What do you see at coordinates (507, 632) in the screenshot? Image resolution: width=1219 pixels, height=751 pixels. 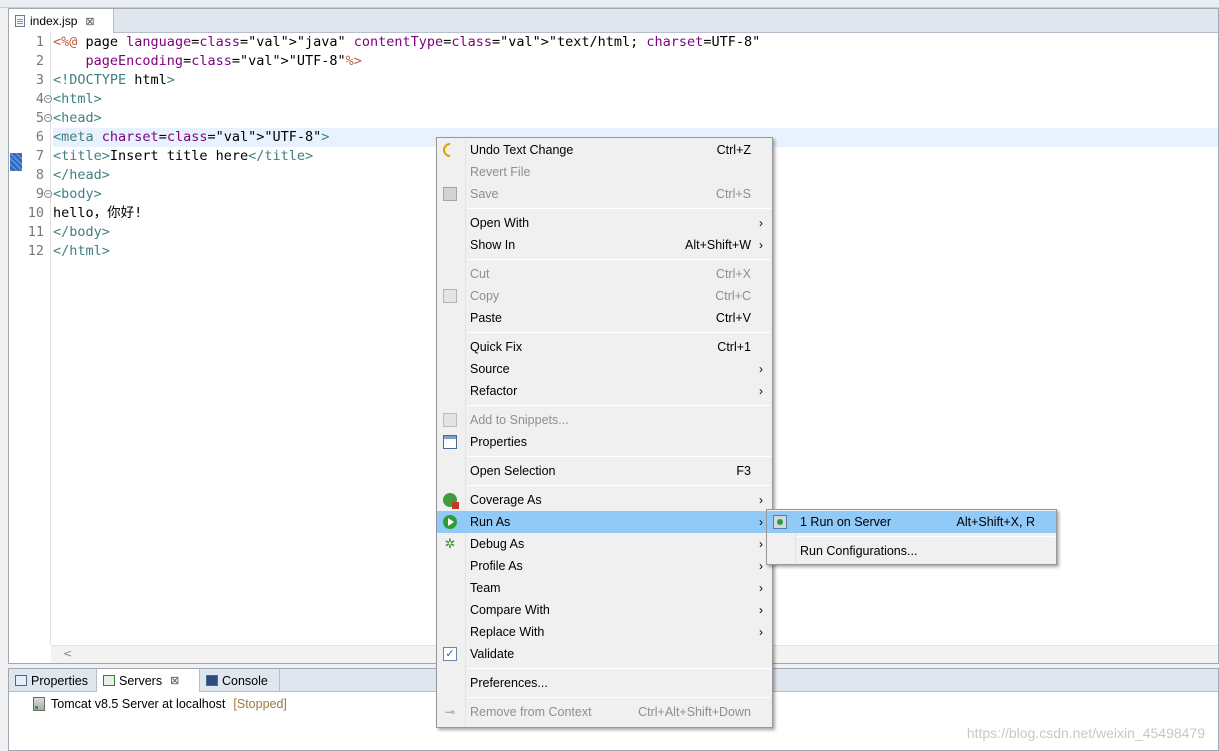 I see `menu-item-label: Replace With` at bounding box center [507, 632].